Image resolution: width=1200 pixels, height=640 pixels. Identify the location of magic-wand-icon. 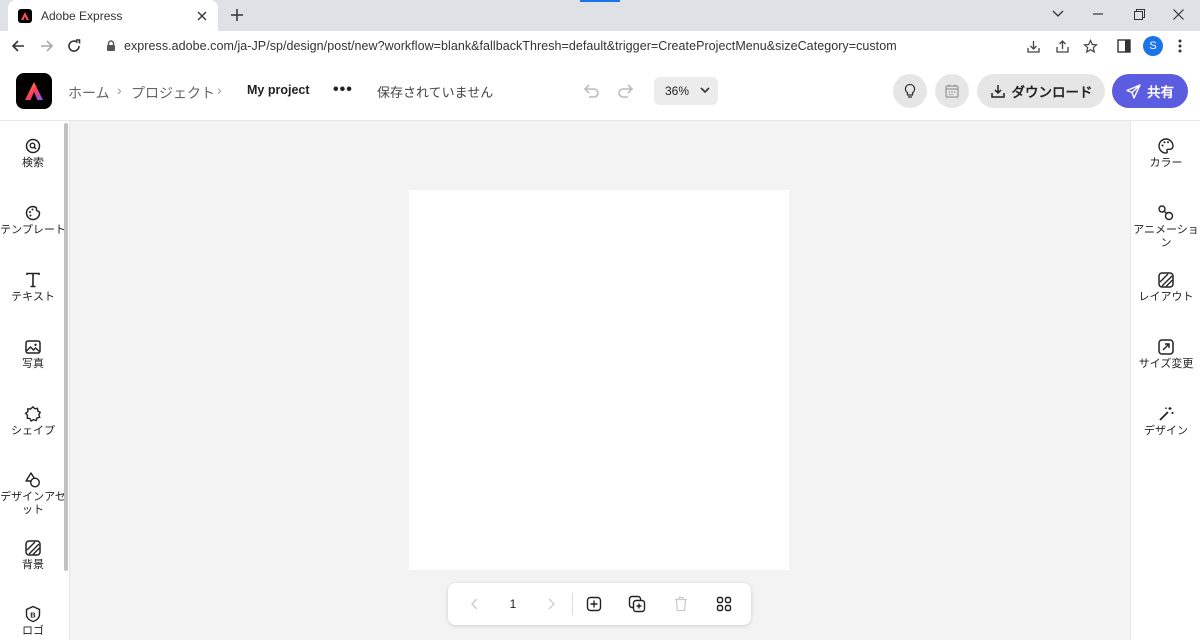
(1166, 414).